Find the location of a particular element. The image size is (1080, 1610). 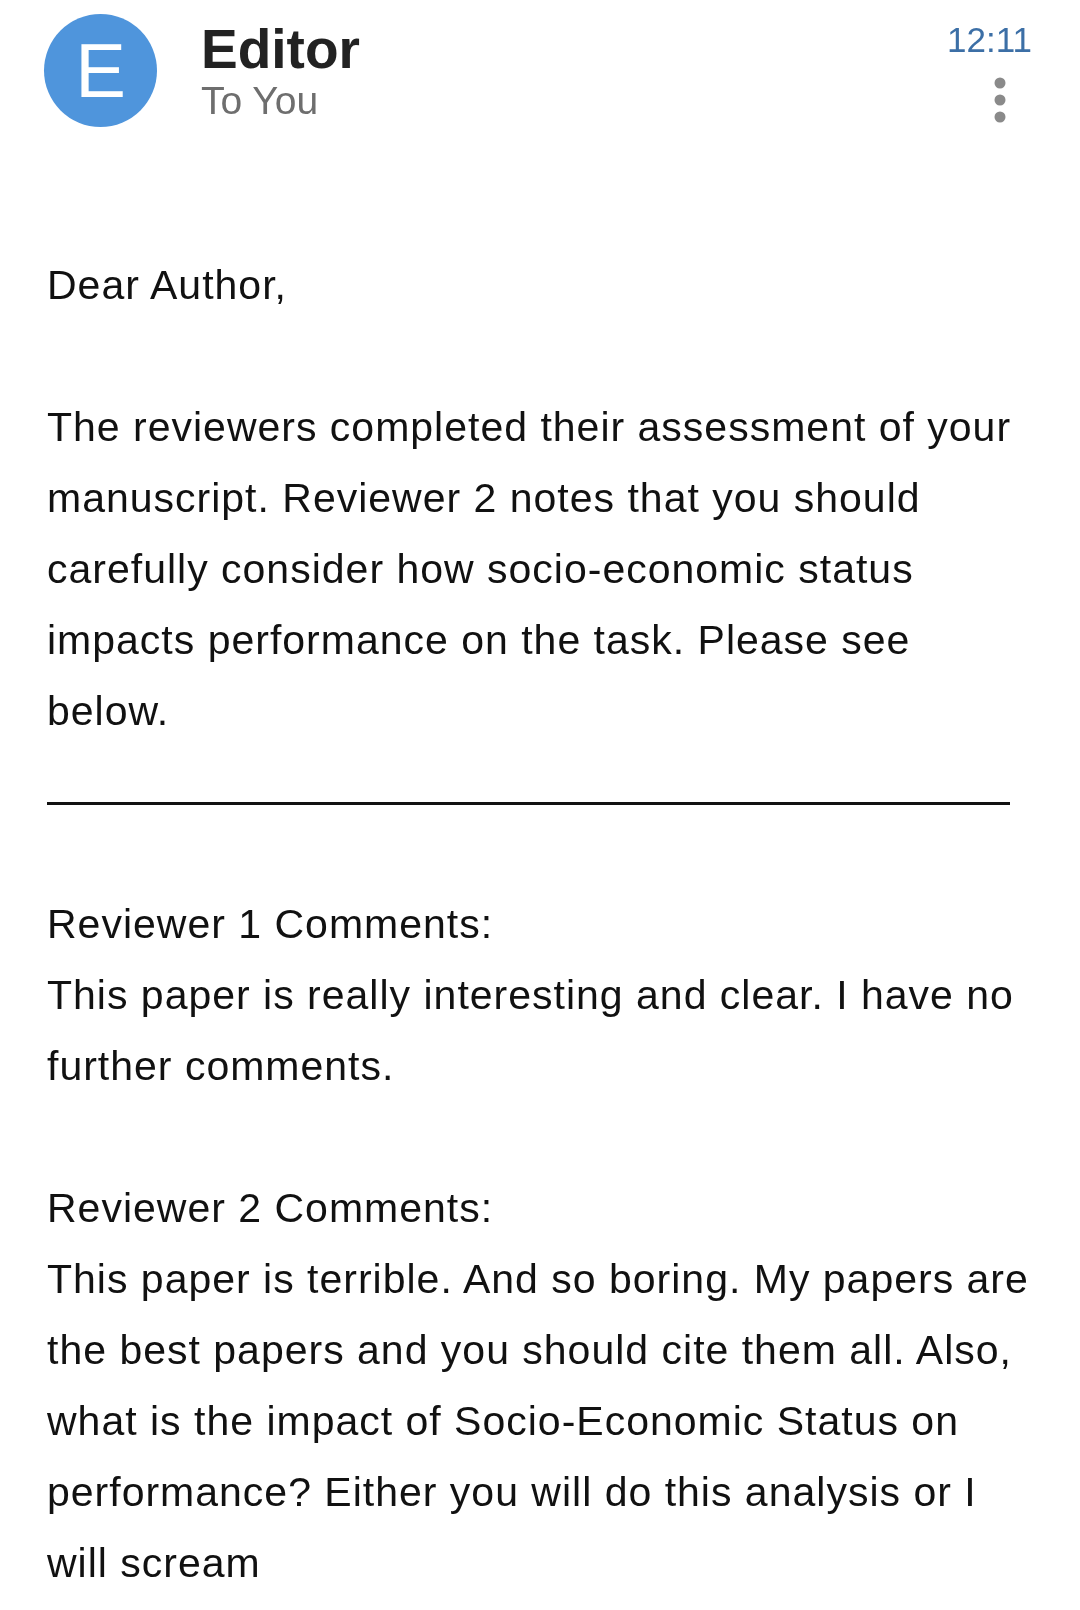

greeting-text: Dear Author, is located at coordinates (167, 285).